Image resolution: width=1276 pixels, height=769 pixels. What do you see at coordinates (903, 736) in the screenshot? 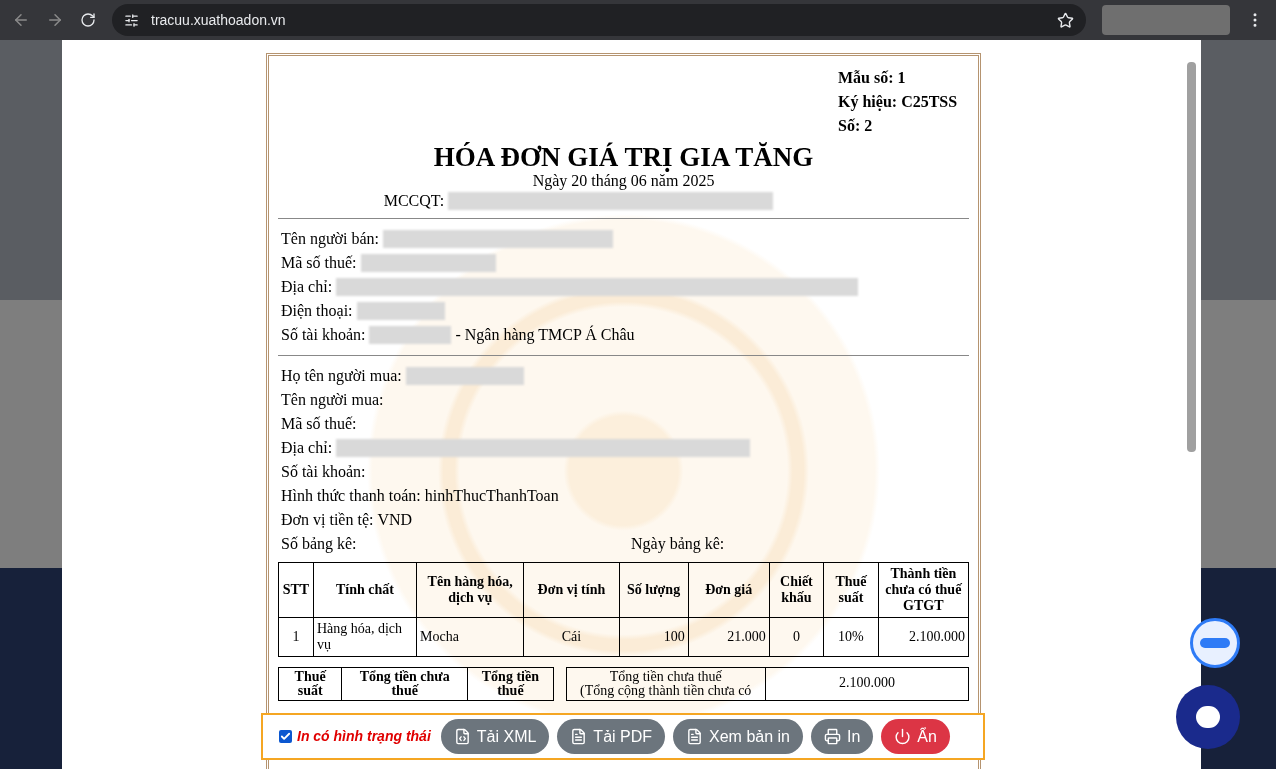
I see `power-icon` at bounding box center [903, 736].